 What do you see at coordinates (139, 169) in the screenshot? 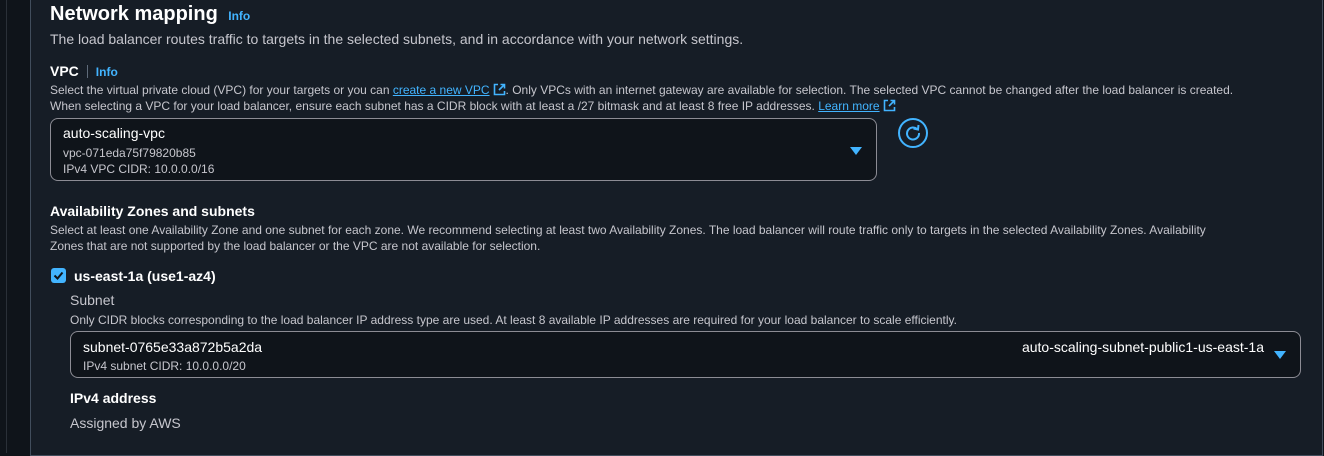
I see `vpc-selected-cidr: IPv4 VPC CIDR: 10.0.0.0/16` at bounding box center [139, 169].